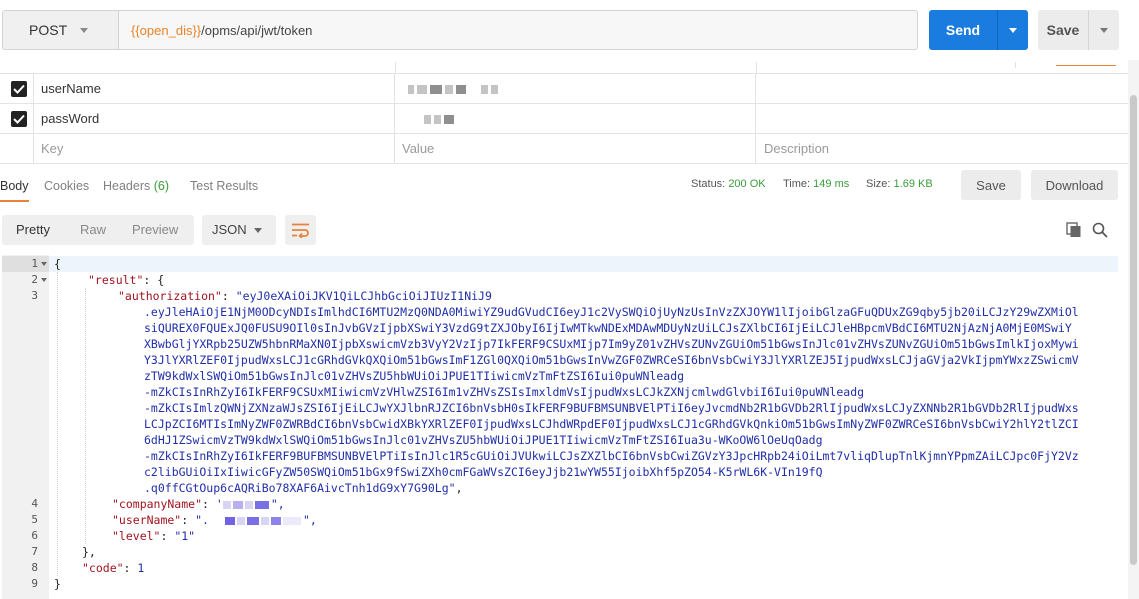  What do you see at coordinates (583, 264) in the screenshot?
I see `active-line-background` at bounding box center [583, 264].